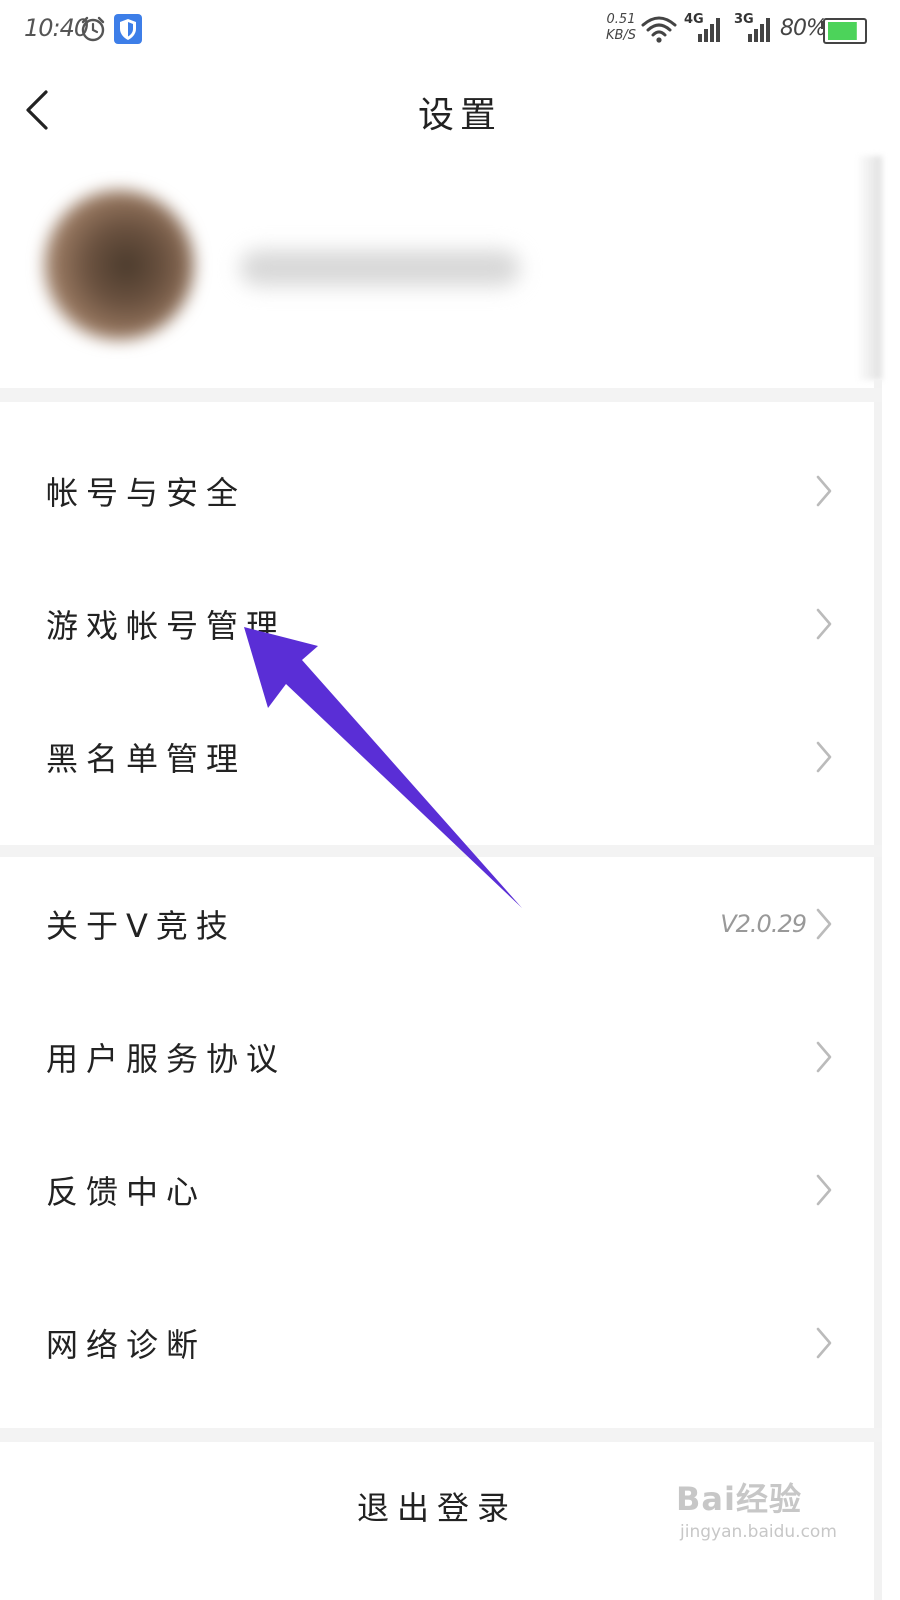 The height and width of the screenshot is (1600, 900). I want to click on header: 设置, so click(450, 110).